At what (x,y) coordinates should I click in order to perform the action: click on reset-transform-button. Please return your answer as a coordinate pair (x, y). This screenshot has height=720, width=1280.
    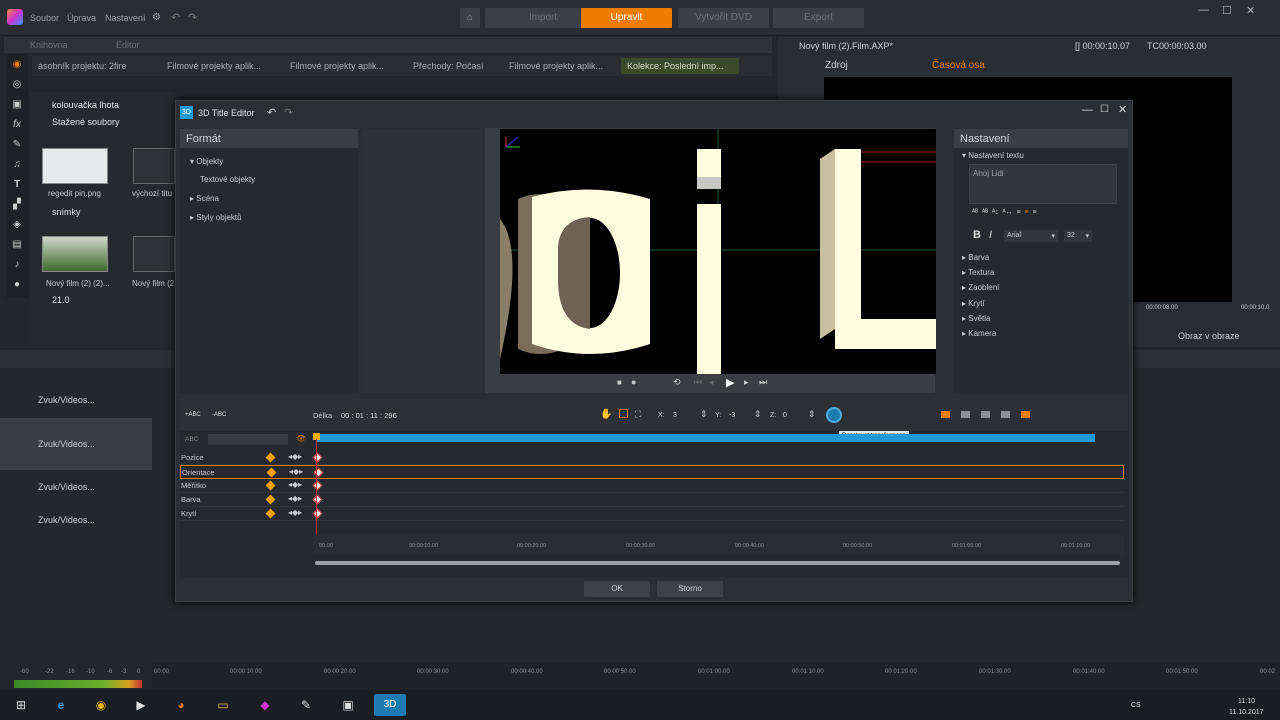
    Looking at the image, I should click on (834, 415).